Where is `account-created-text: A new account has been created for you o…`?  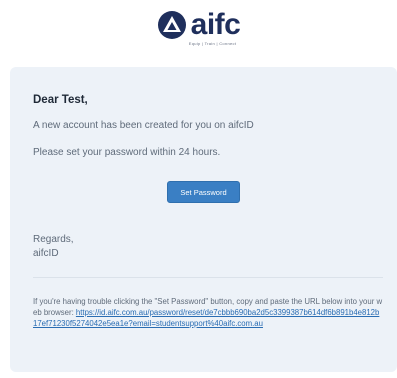
account-created-text: A new account has been created for you o… is located at coordinates (143, 125).